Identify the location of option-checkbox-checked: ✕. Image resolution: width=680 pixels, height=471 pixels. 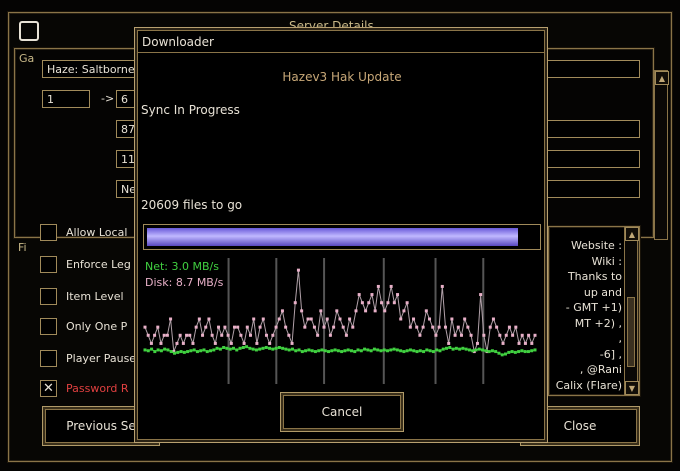
(48, 388).